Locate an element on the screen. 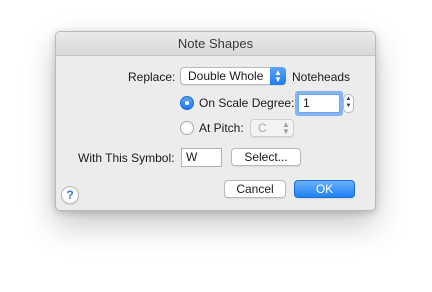 The image size is (432, 292). scale-degree-field: 1 is located at coordinates (319, 103).